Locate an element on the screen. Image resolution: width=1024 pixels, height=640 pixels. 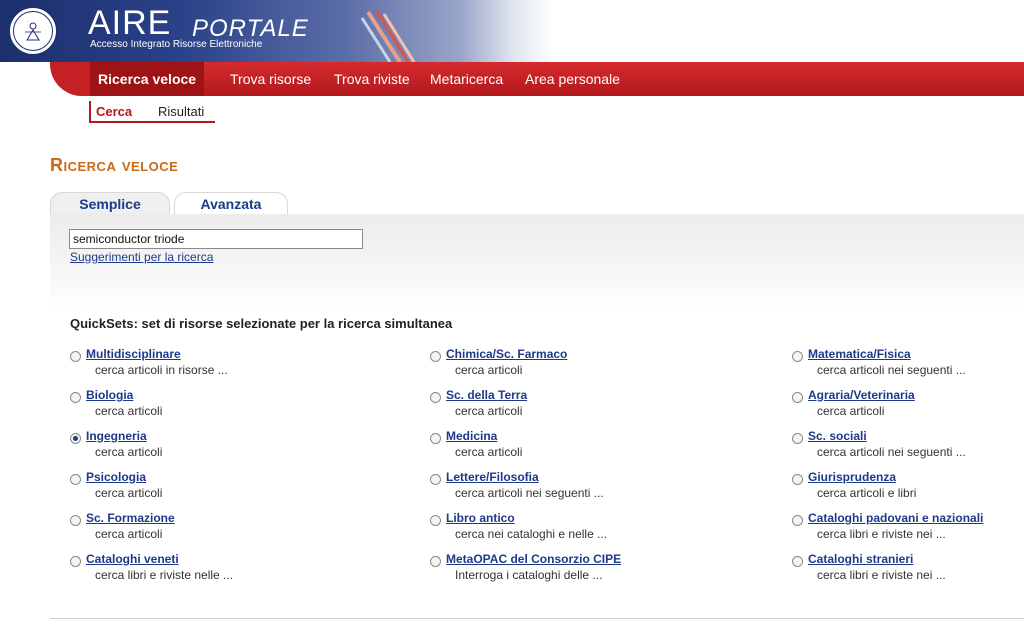
quickset-radio-selected is located at coordinates (75, 438).